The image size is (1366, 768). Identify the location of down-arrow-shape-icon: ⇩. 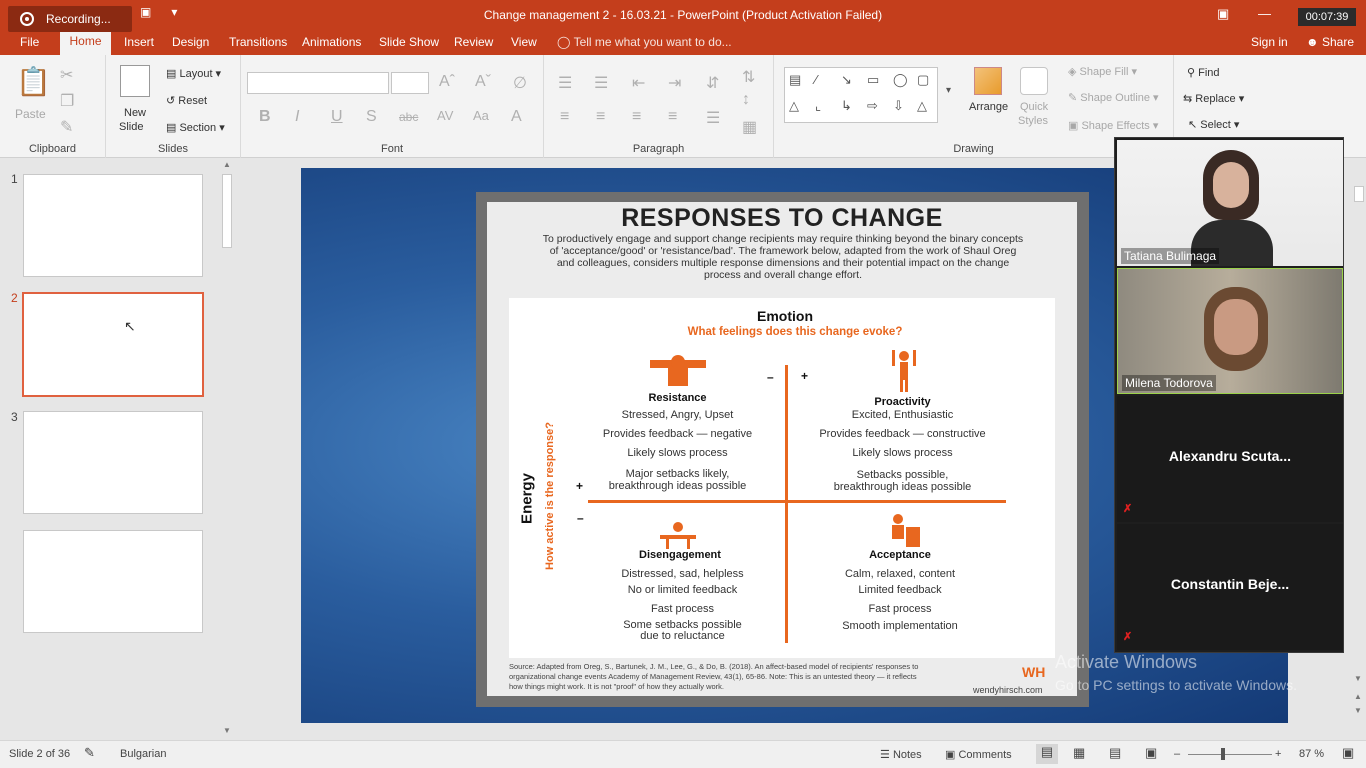
(898, 106).